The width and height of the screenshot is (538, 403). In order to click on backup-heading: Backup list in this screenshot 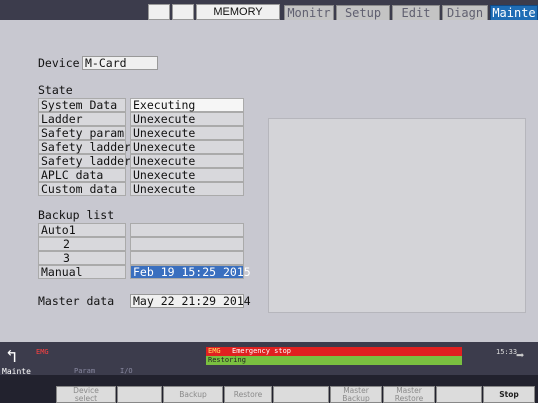, I will do `click(76, 215)`.